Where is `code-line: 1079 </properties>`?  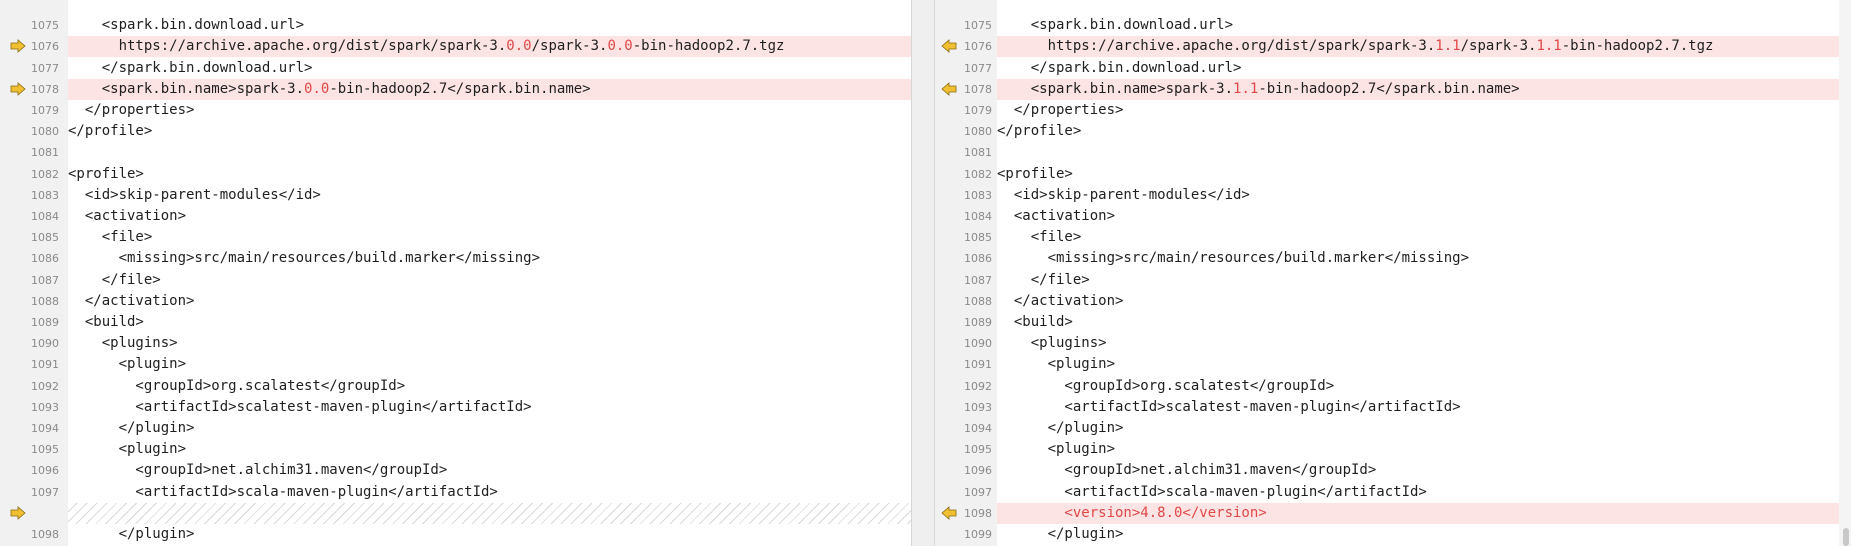 code-line: 1079 </properties> is located at coordinates (1387, 110).